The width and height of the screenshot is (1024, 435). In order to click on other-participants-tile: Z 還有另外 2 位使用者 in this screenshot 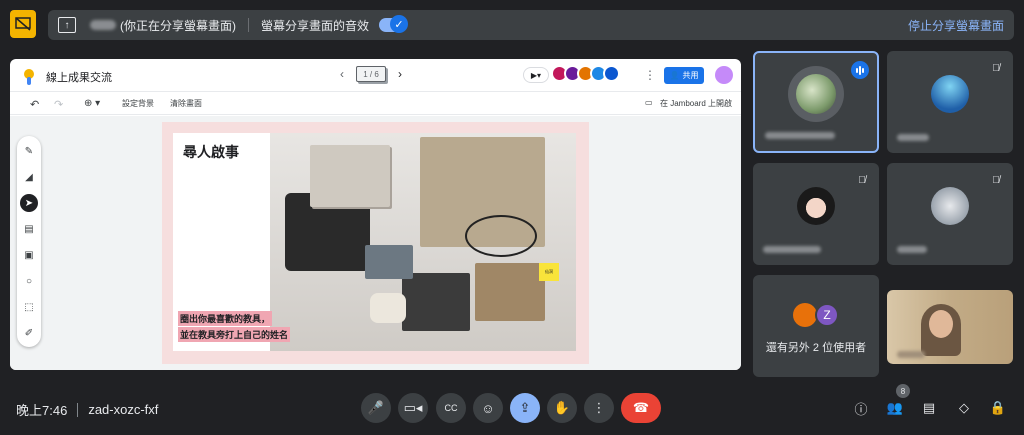, I will do `click(816, 326)`.